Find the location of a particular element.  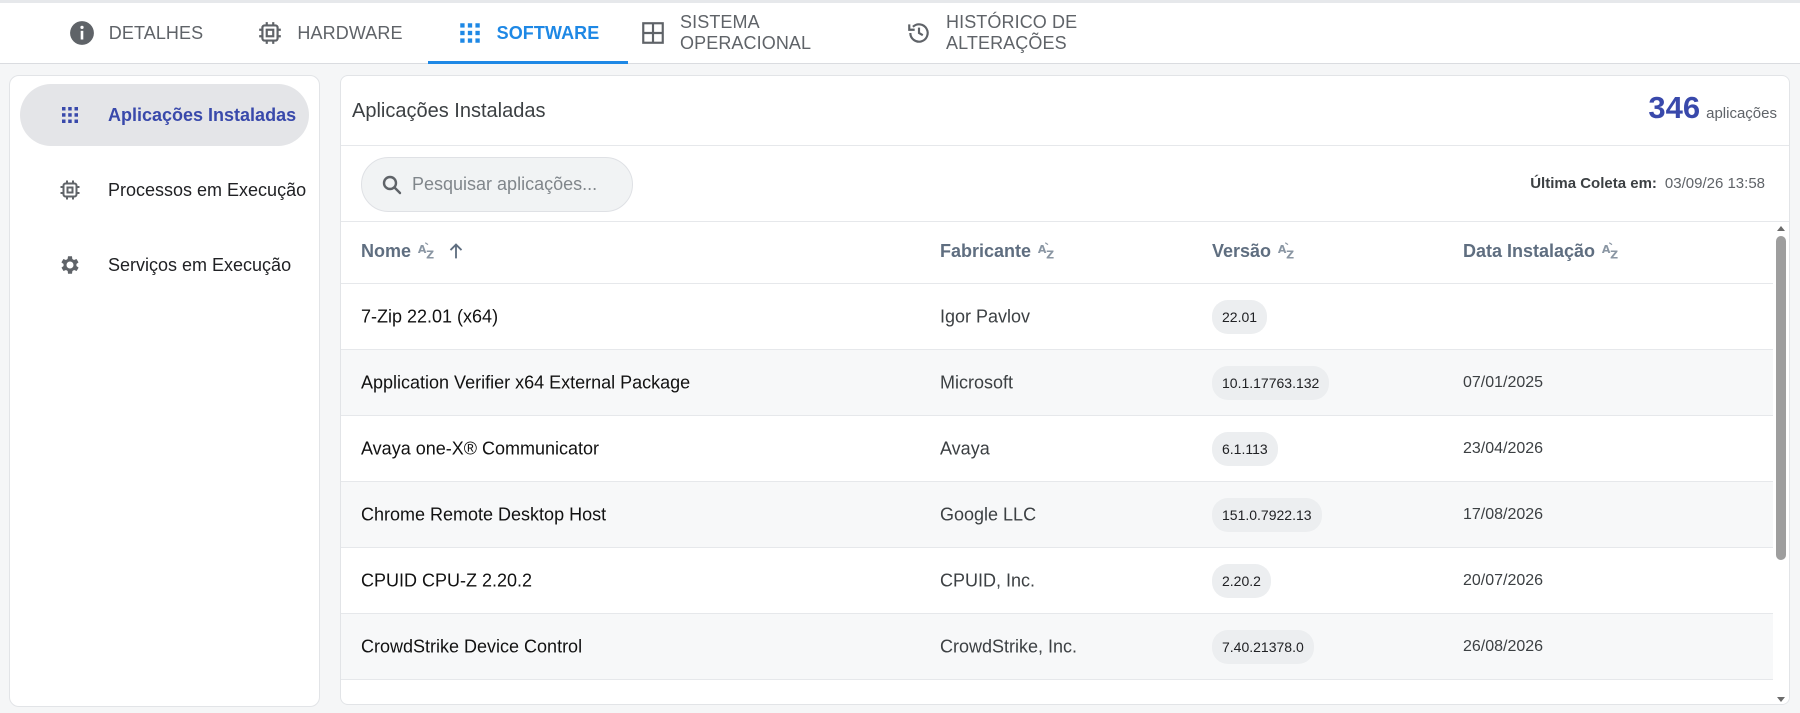

tab-historico: HISTÓRICO DE ALTERAÇÕES is located at coordinates (1043, 33).